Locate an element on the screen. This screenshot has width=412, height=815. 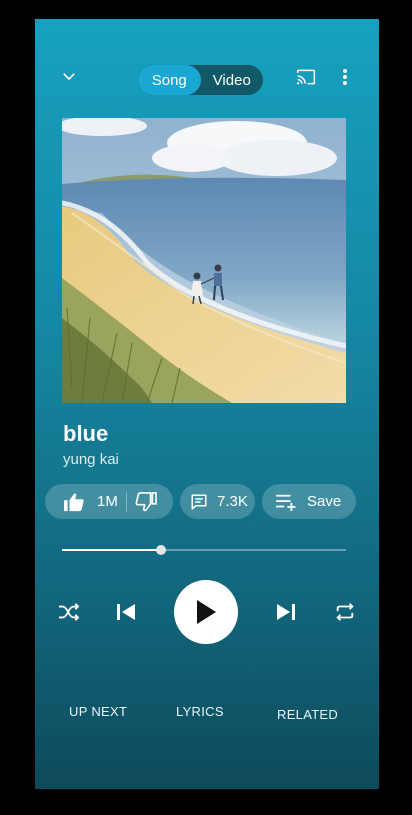
like-dislike-pill: 1M is located at coordinates (109, 501).